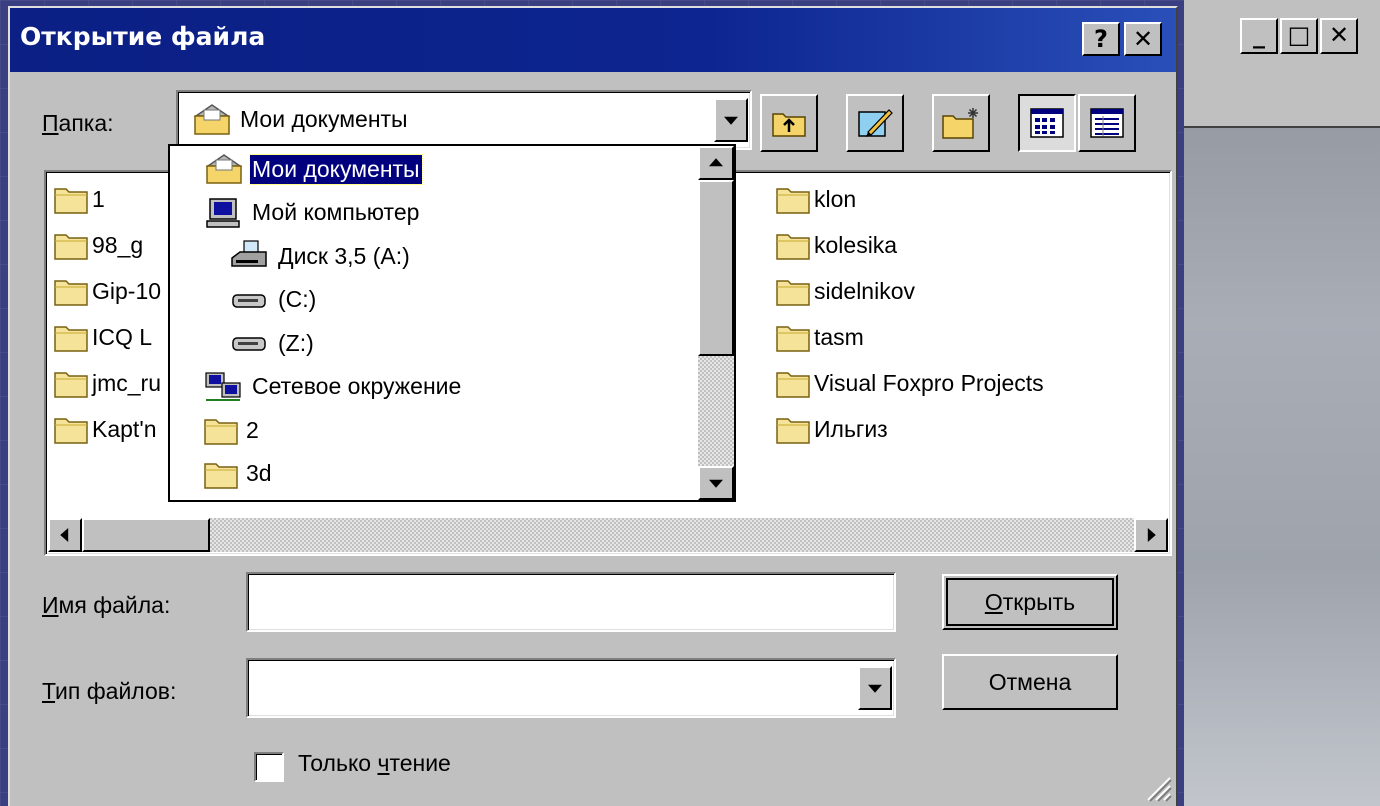 This screenshot has height=806, width=1380. I want to click on file-list-item-label: tasm, so click(839, 336).